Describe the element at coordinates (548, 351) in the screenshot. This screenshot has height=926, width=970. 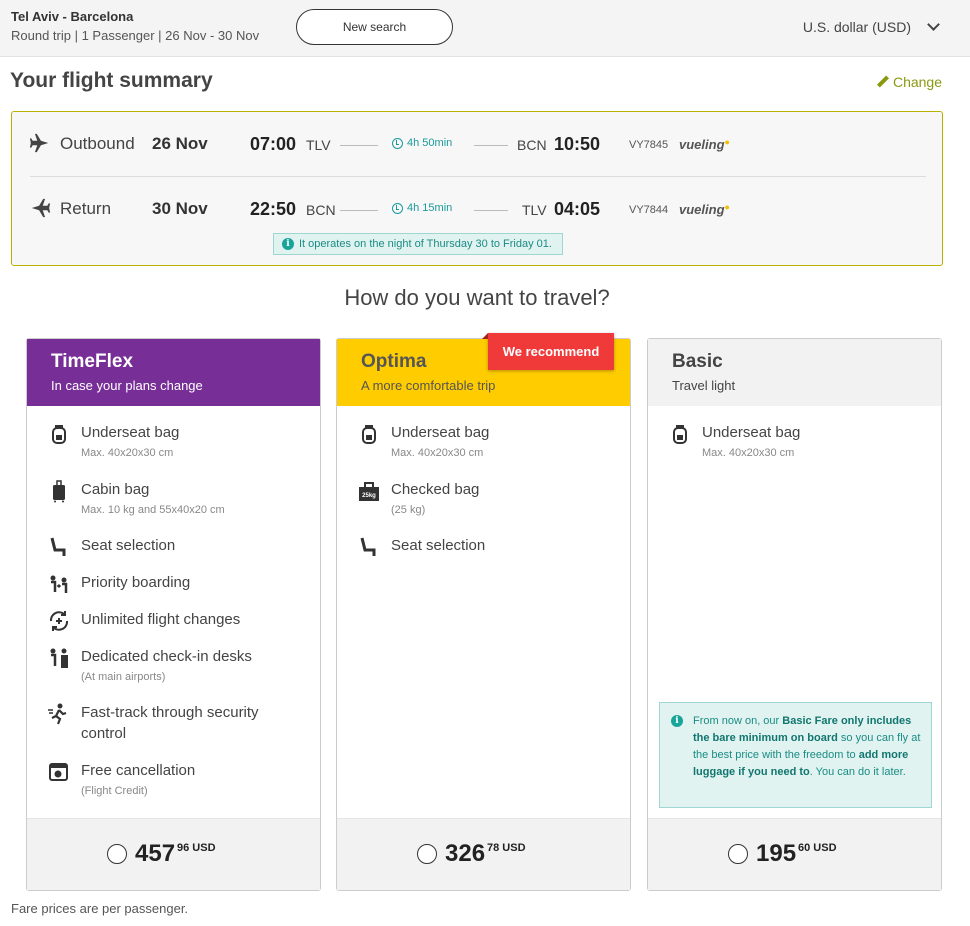
I see `recommend-badge: We recommend` at that location.